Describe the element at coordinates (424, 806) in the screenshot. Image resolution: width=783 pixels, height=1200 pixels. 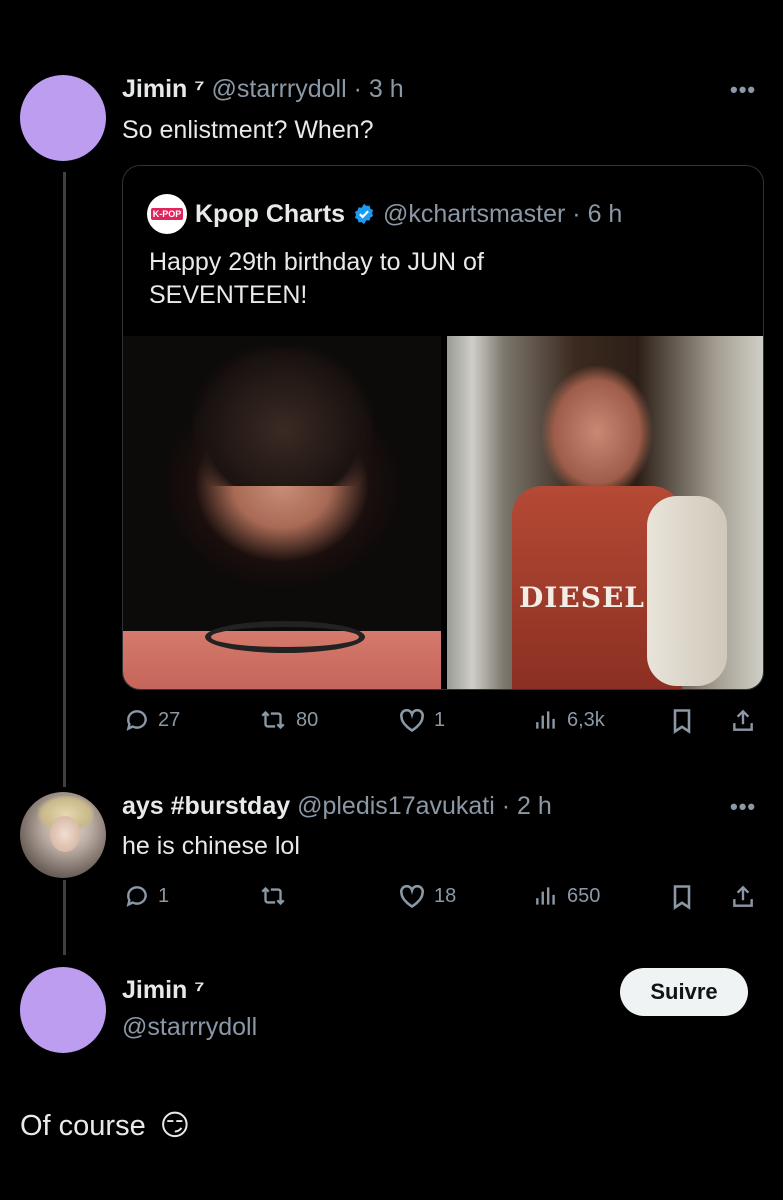
I see `author-handle-time: @pledis17avukati · 2 h` at that location.